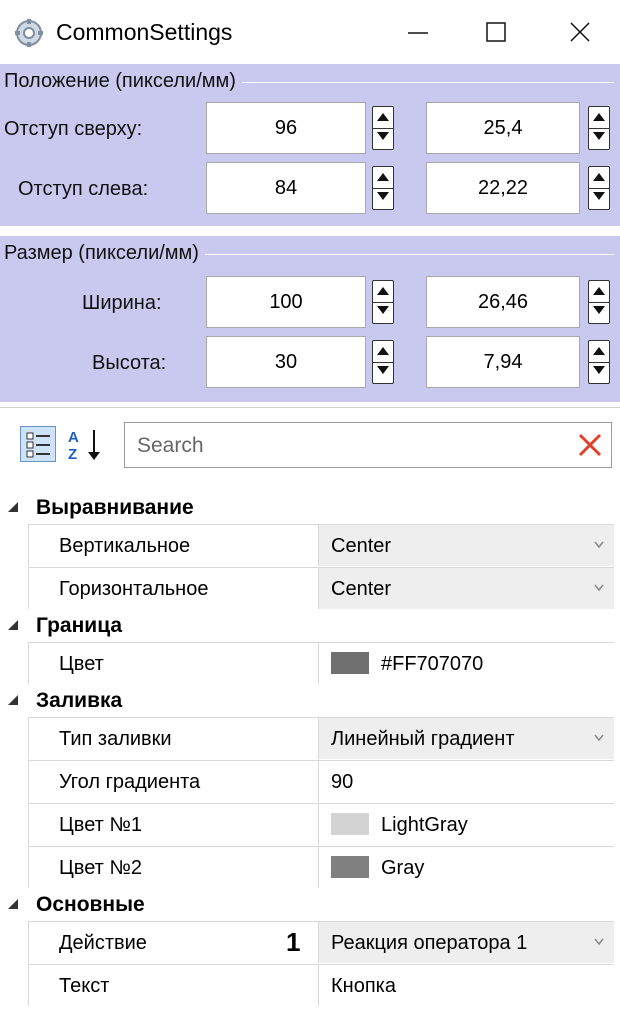 This screenshot has width=620, height=1032. Describe the element at coordinates (466, 867) in the screenshot. I see `color-2-value: Gray` at that location.